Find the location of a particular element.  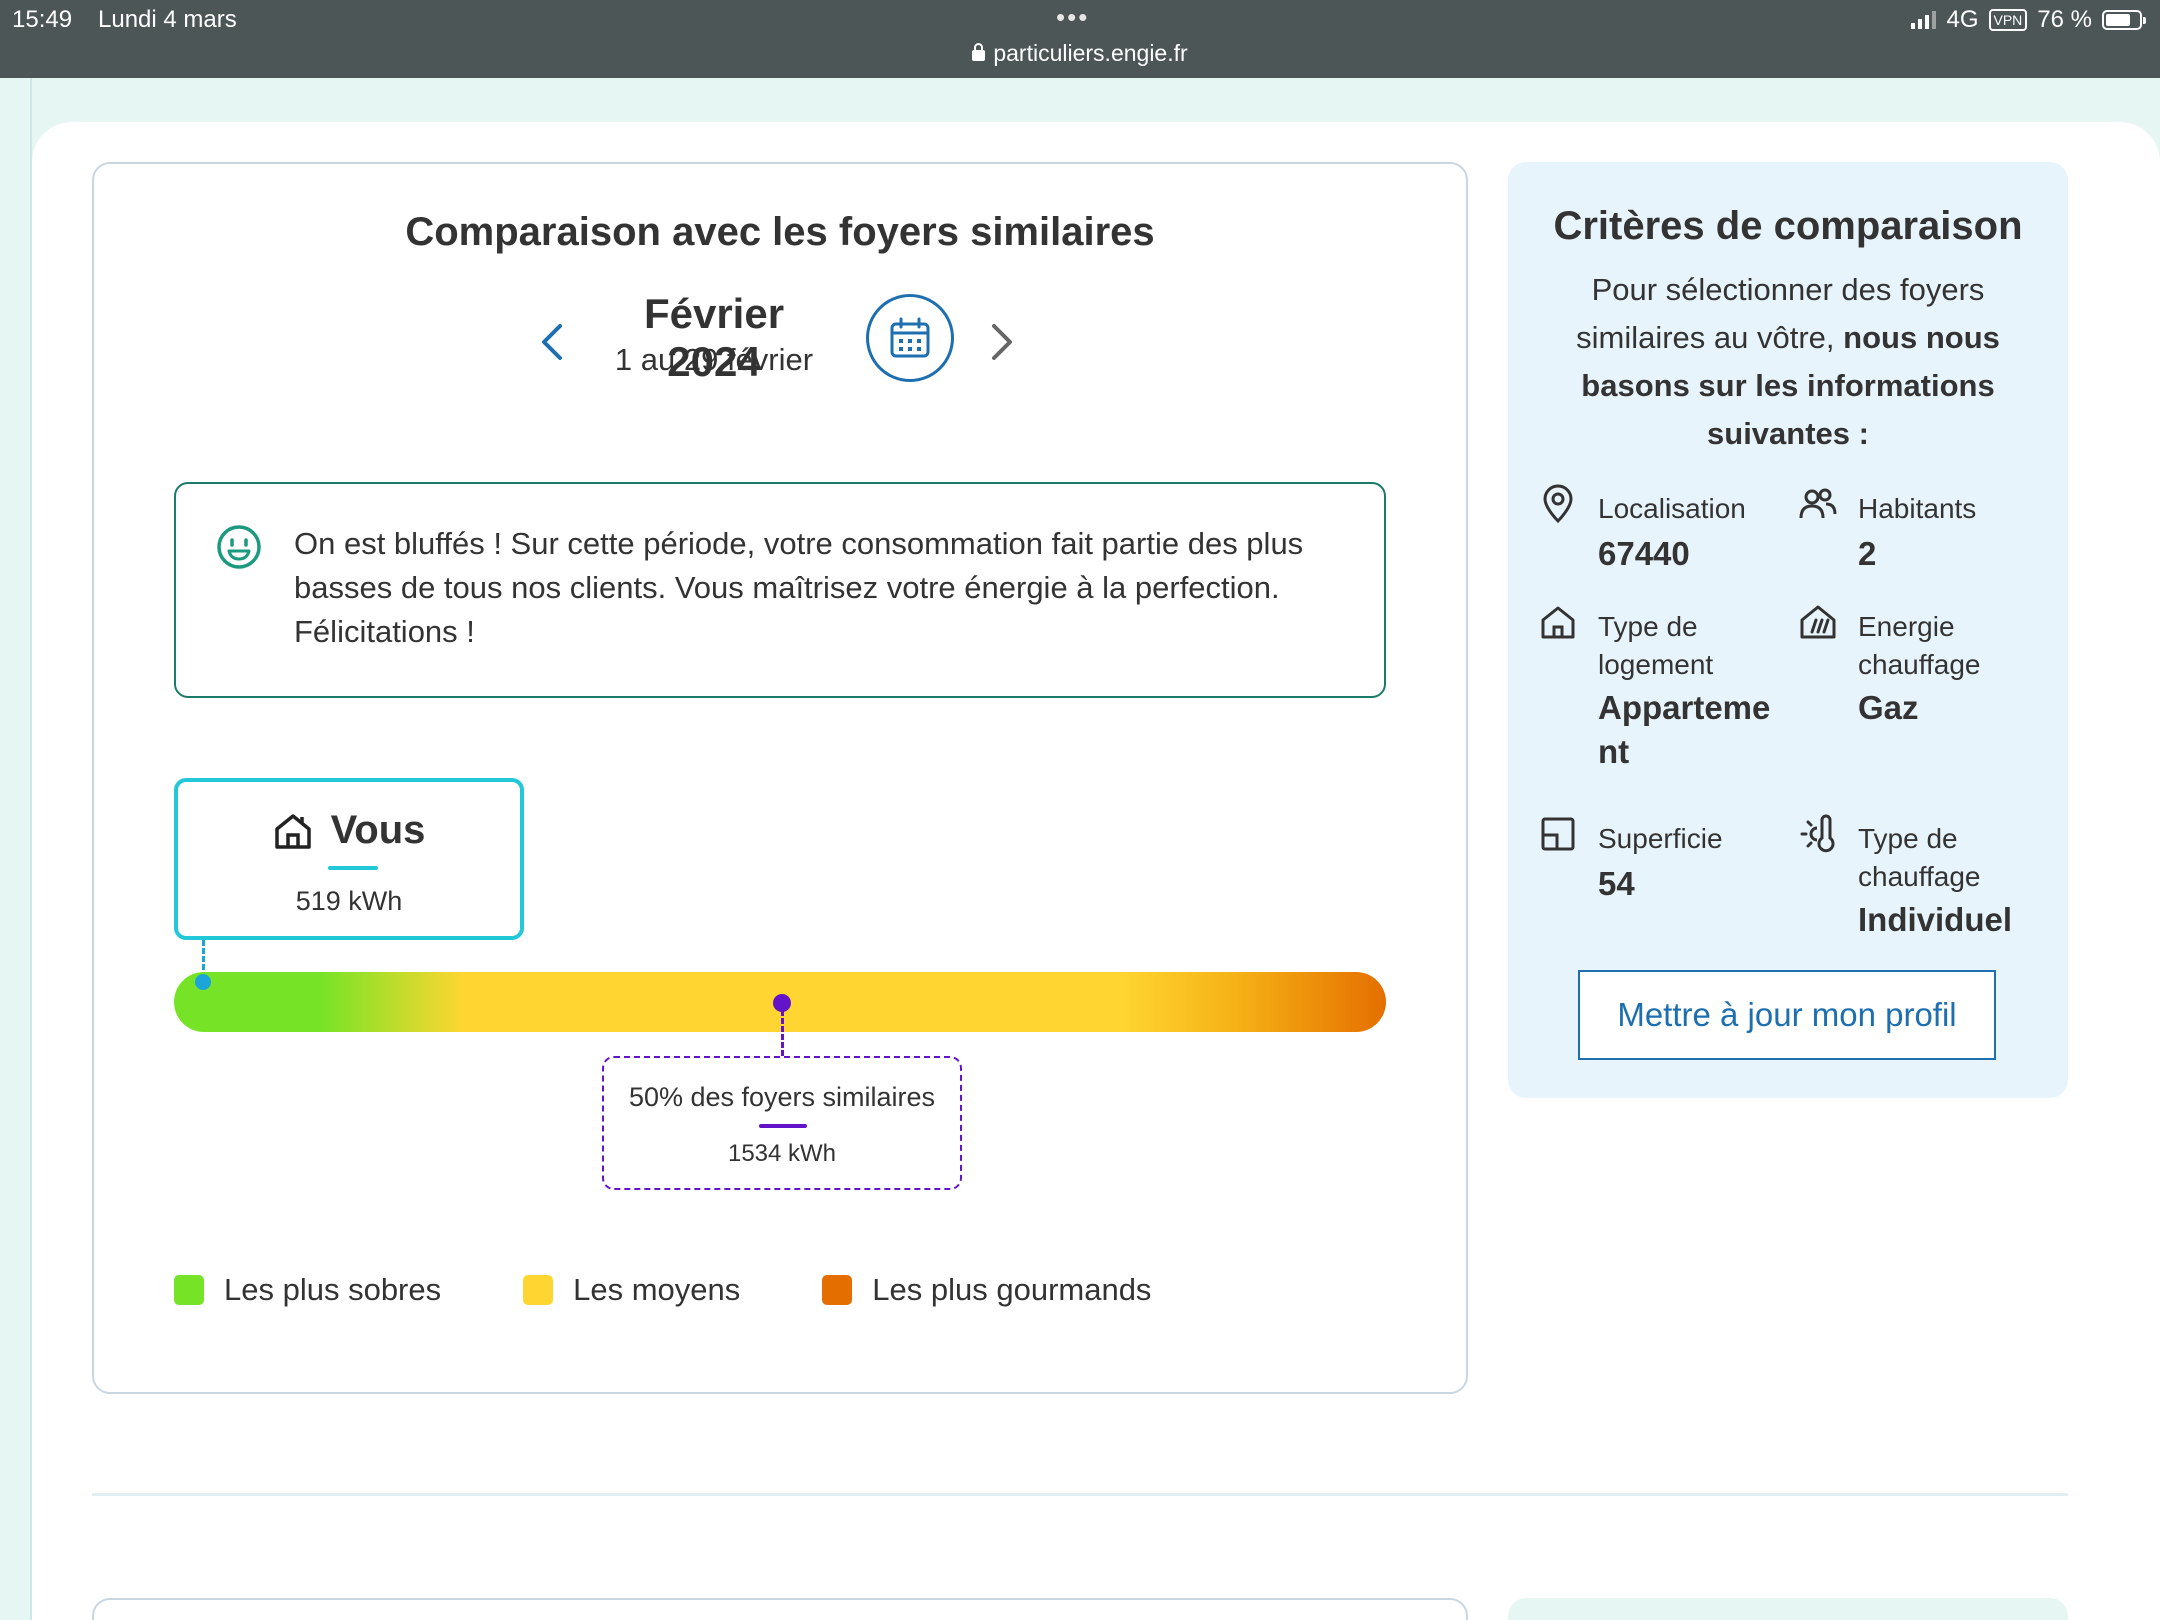

criterion-label: Habitants is located at coordinates (1917, 508).